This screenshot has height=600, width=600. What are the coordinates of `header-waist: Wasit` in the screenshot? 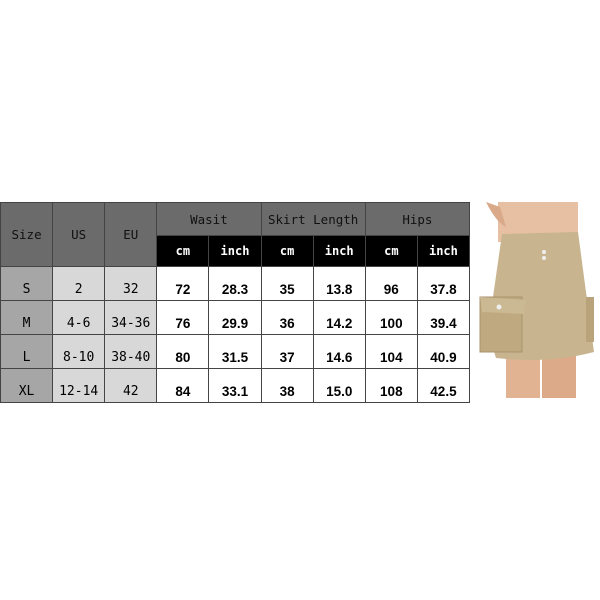 It's located at (209, 219).